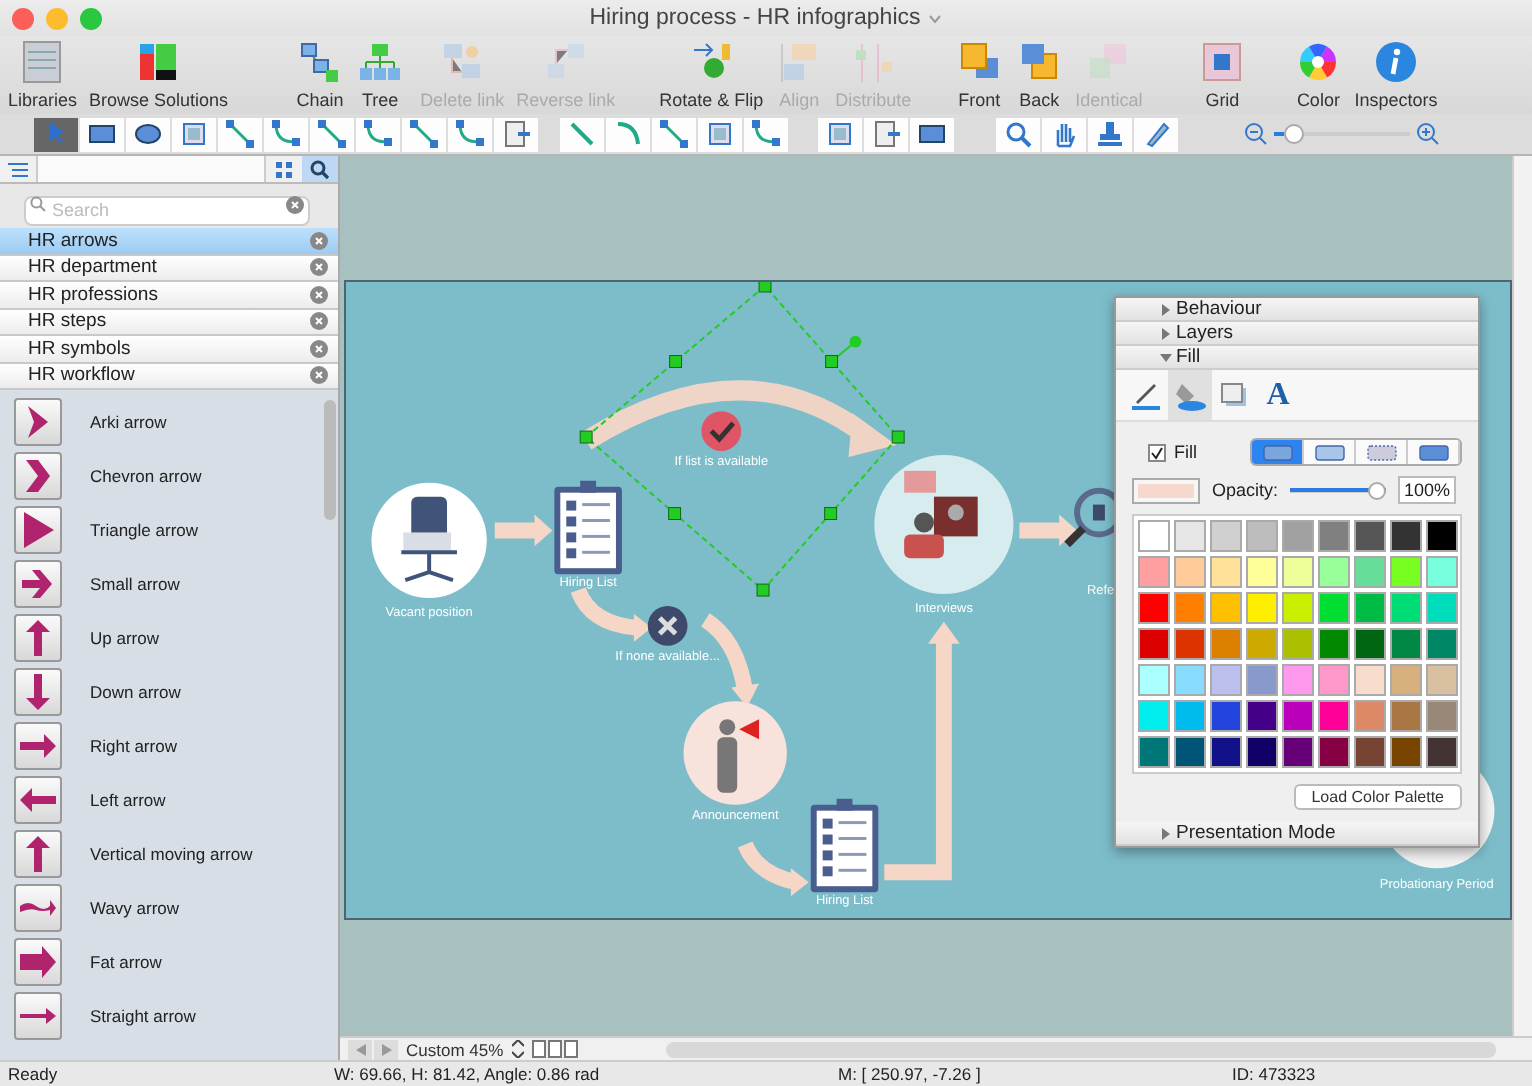  What do you see at coordinates (455, 1049) in the screenshot?
I see `zoom-level: Custom 45%` at bounding box center [455, 1049].